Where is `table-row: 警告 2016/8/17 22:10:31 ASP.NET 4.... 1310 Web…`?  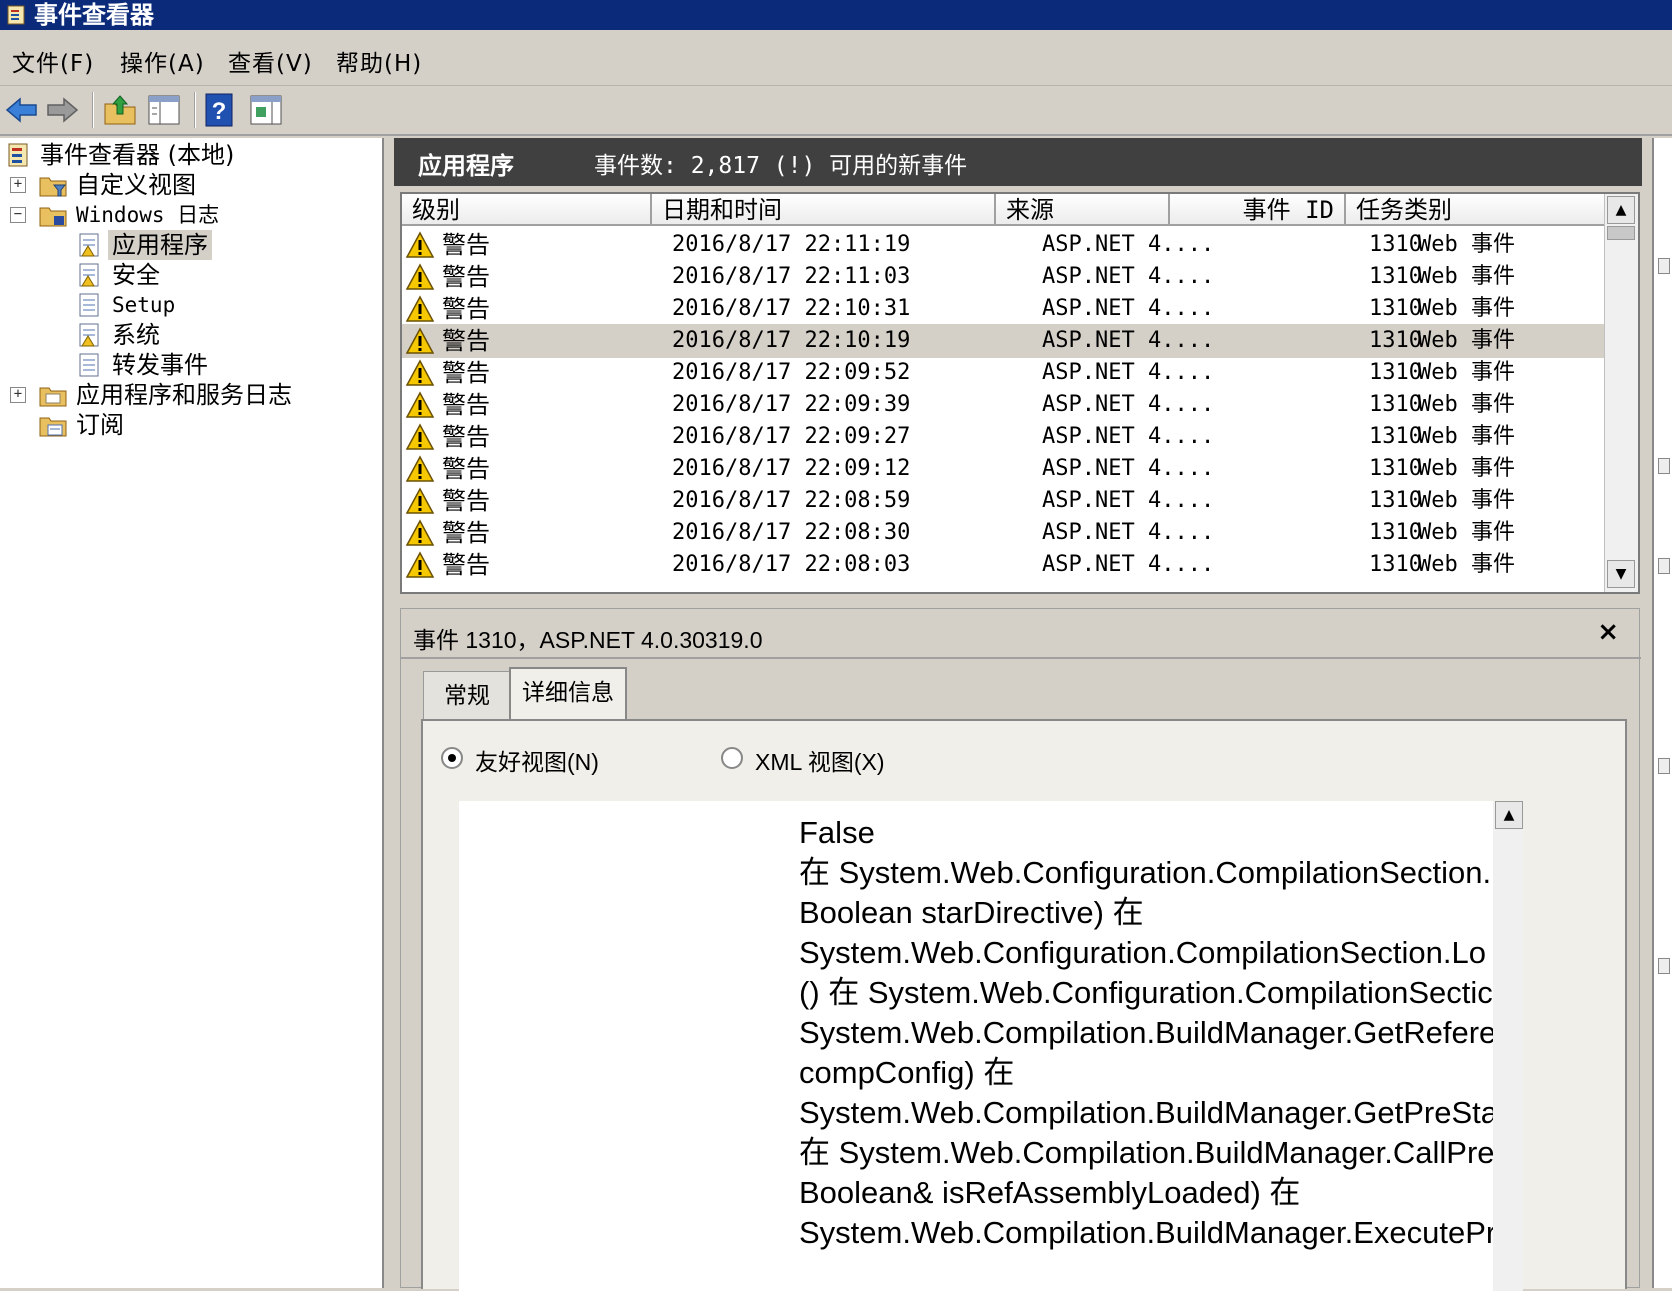 table-row: 警告 2016/8/17 22:10:31 ASP.NET 4.... 1310 Web… is located at coordinates (1004, 309).